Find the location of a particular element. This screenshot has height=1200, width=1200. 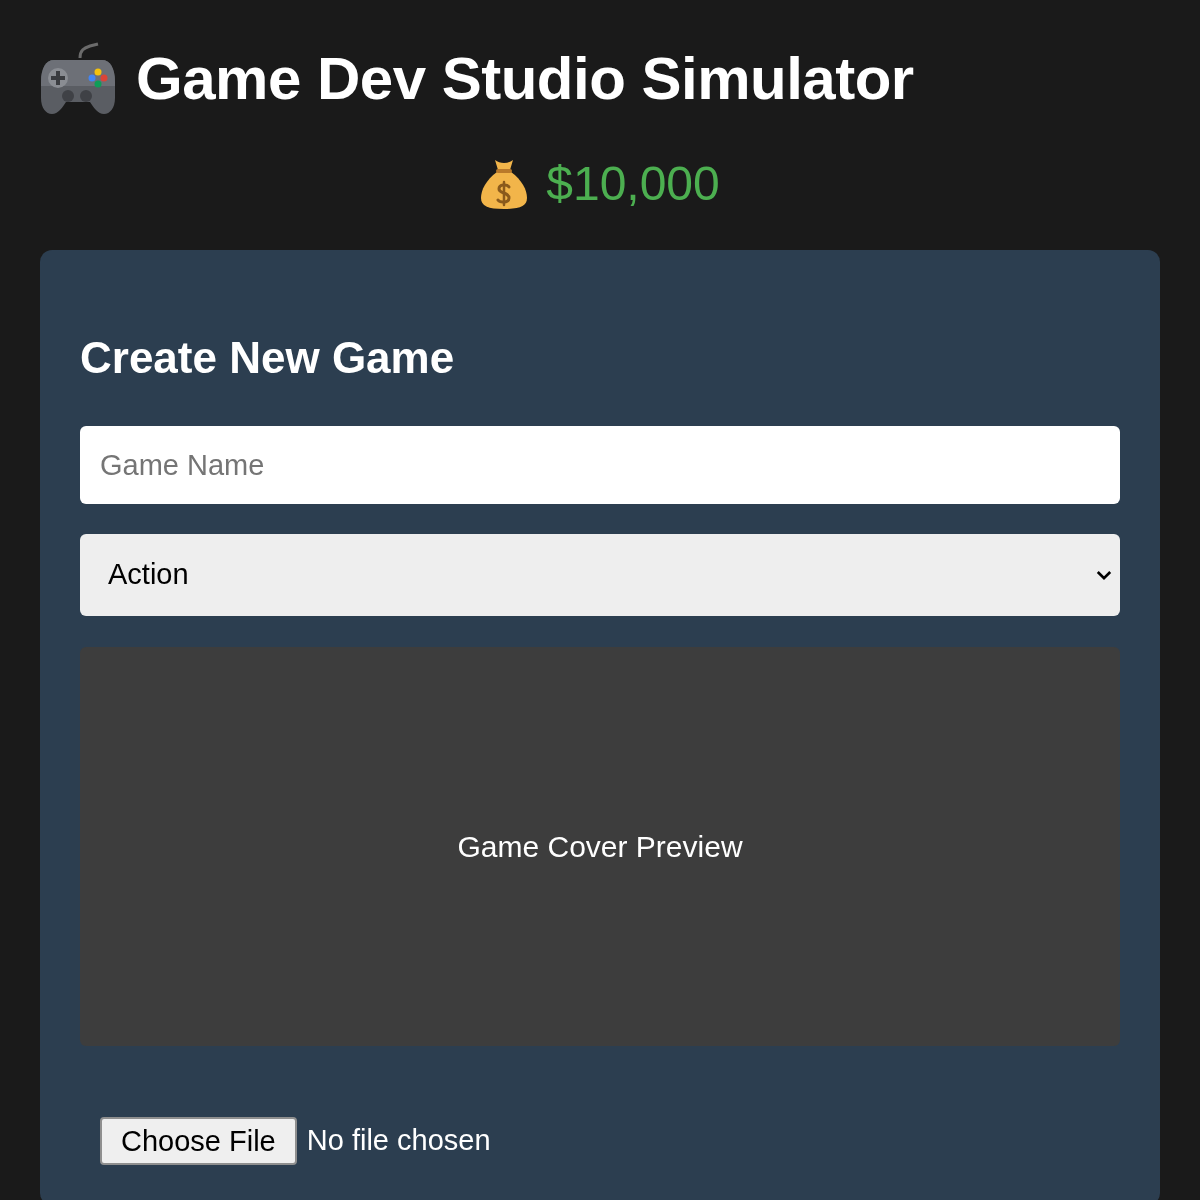

gamepad-icon is located at coordinates (78, 79).